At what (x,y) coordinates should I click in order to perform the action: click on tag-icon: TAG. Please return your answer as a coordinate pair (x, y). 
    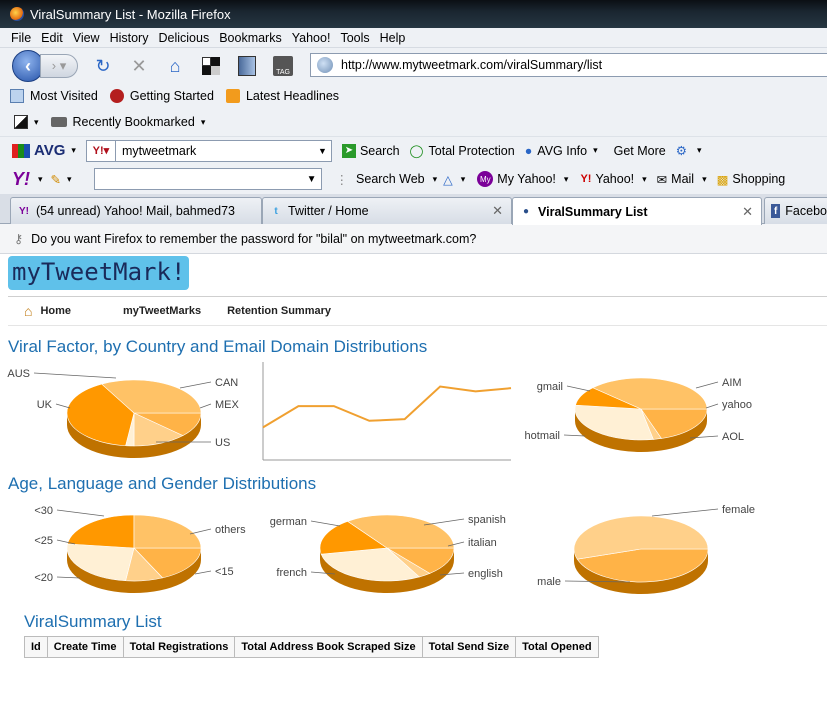
    Looking at the image, I should click on (283, 66).